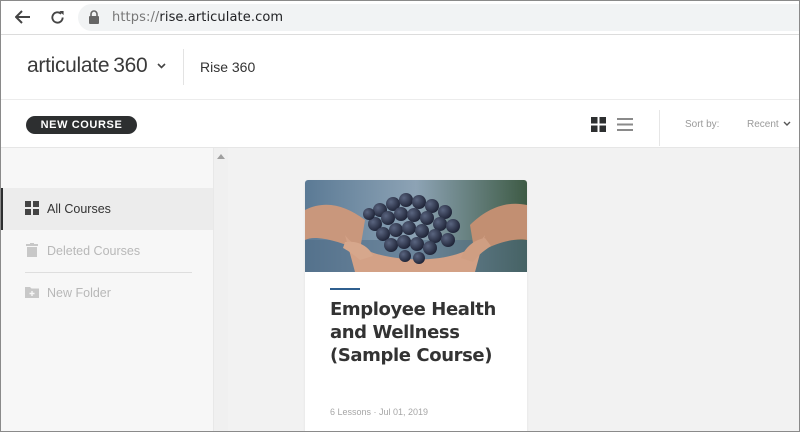 The image size is (800, 432). I want to click on arrow-left-icon, so click(22, 17).